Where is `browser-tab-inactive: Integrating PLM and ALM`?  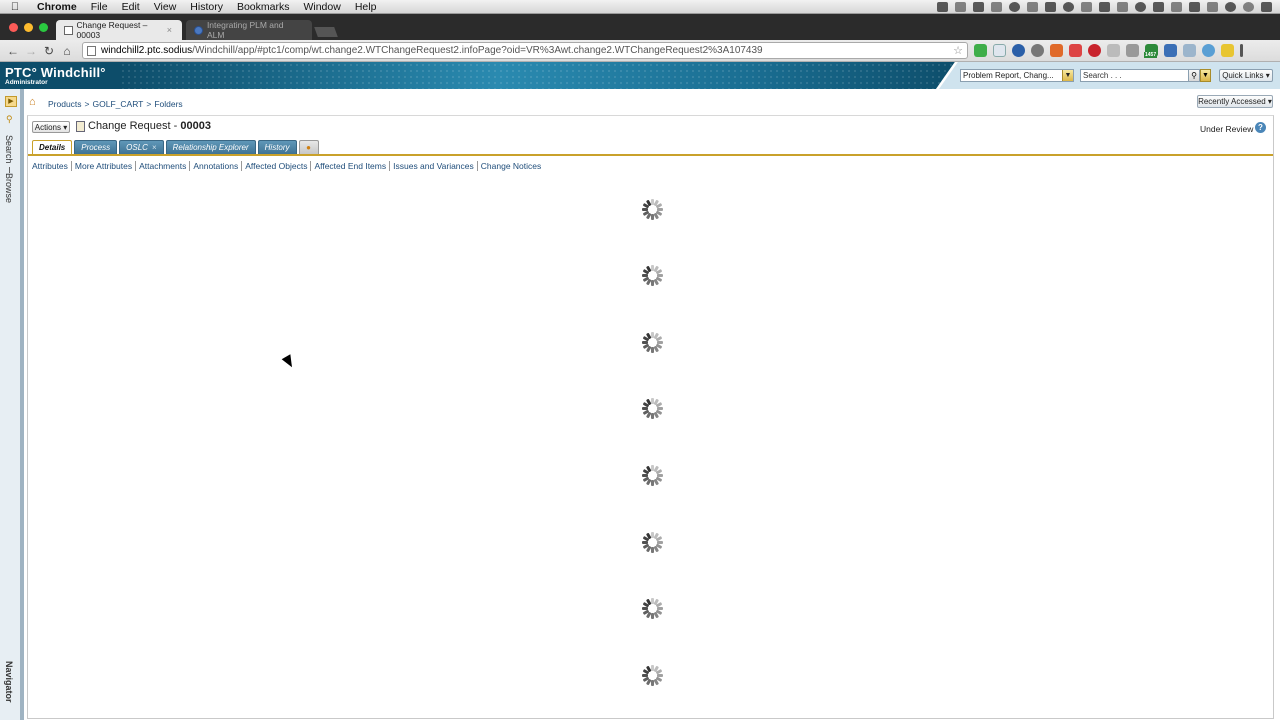
browser-tab-inactive: Integrating PLM and ALM is located at coordinates (249, 30).